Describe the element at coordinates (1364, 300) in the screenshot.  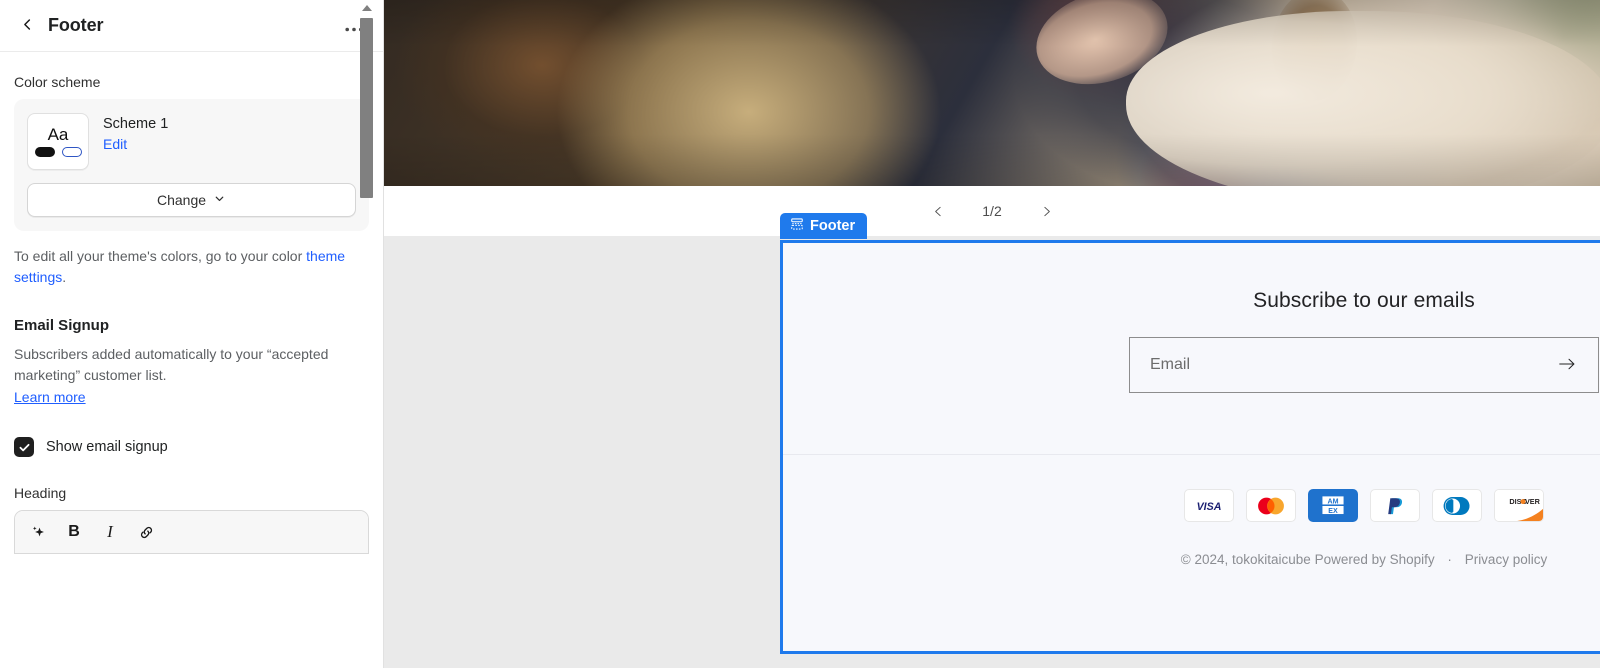
I see `subscribe-title: Subscribe to our emails` at that location.